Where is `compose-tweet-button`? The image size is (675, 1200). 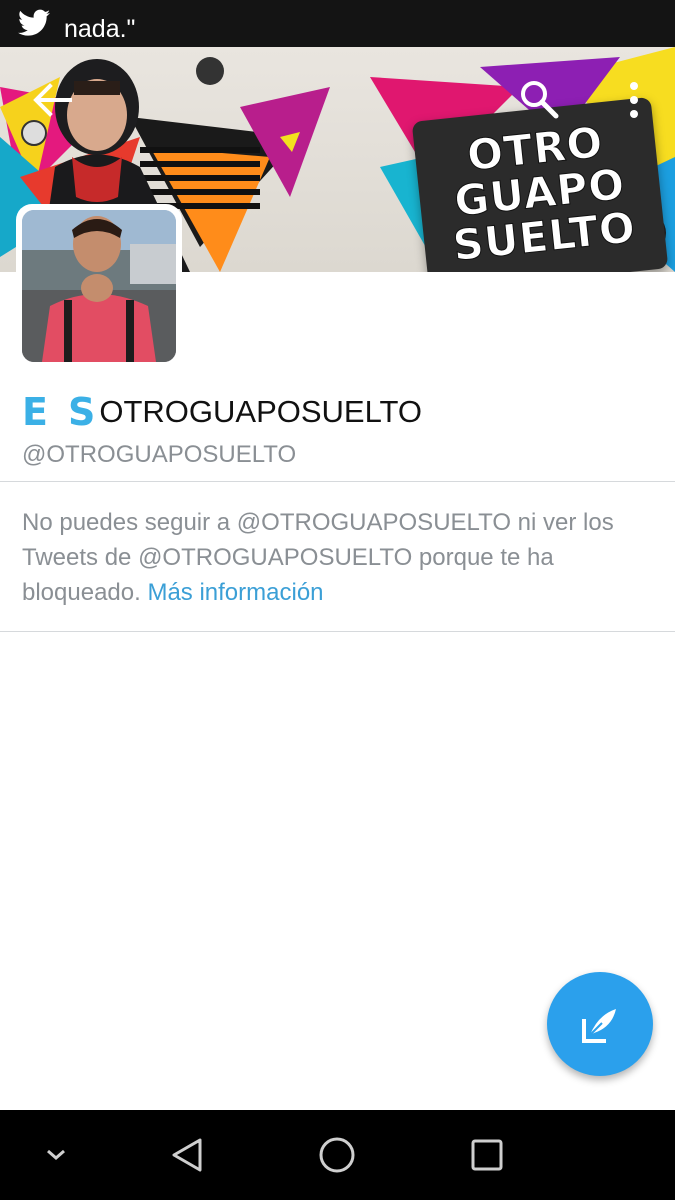 compose-tweet-button is located at coordinates (600, 1024).